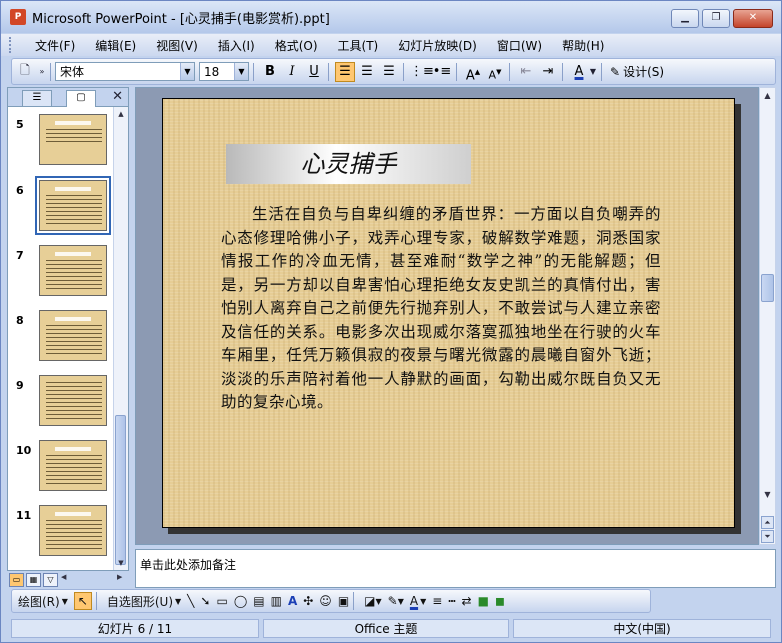 The height and width of the screenshot is (643, 782). What do you see at coordinates (37, 98) in the screenshot?
I see `outline-tab: ☰` at bounding box center [37, 98].